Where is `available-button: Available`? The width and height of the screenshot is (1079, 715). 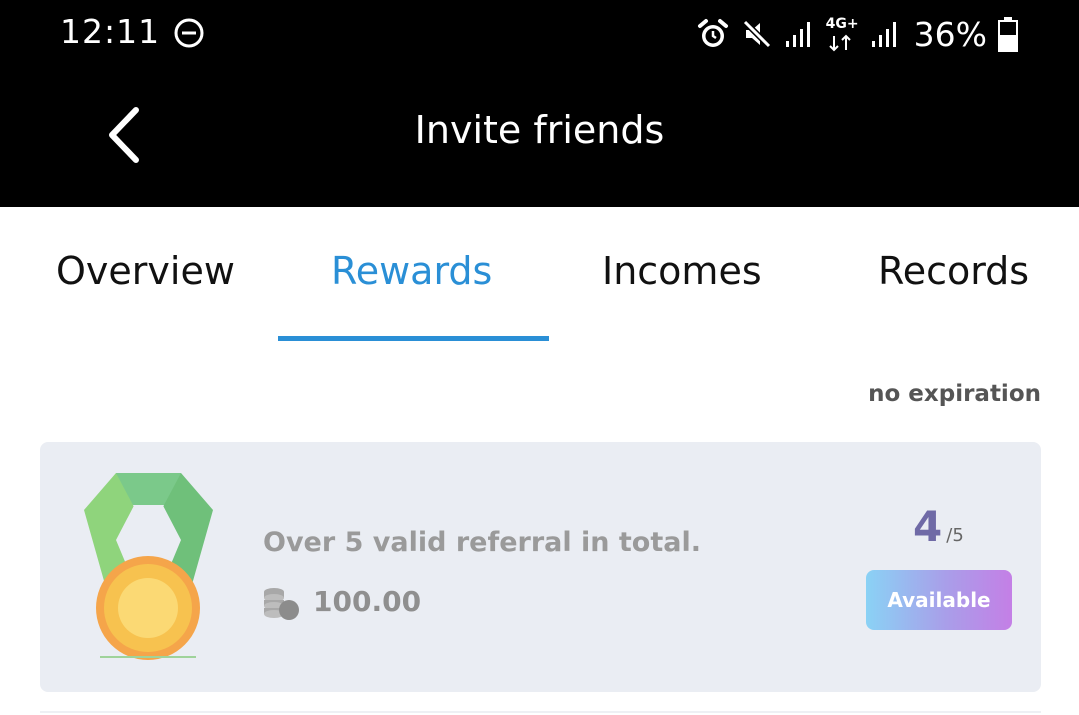 available-button: Available is located at coordinates (939, 600).